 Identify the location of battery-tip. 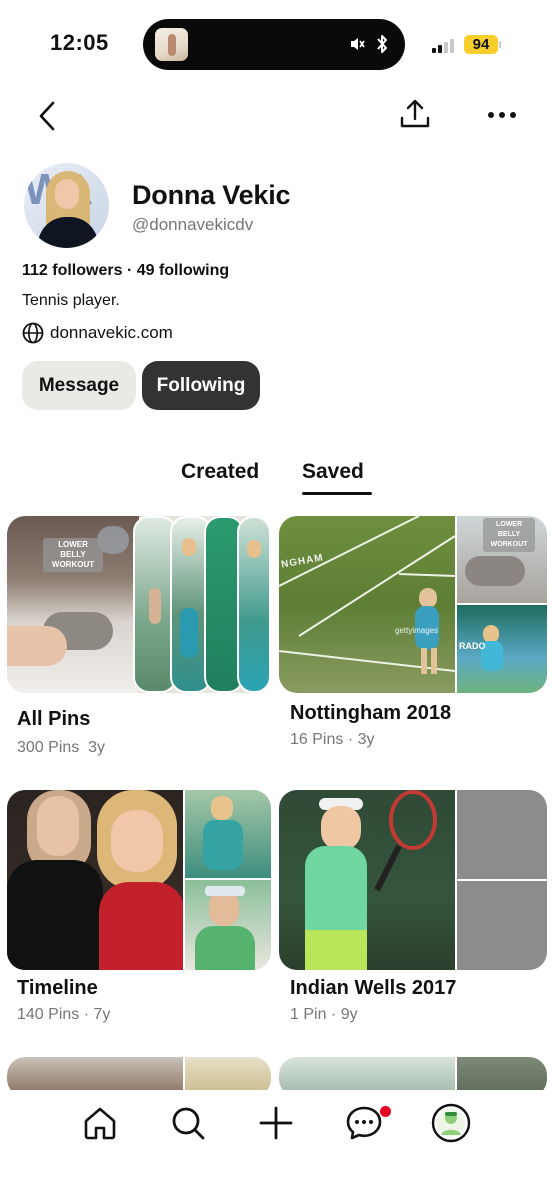
(500, 44).